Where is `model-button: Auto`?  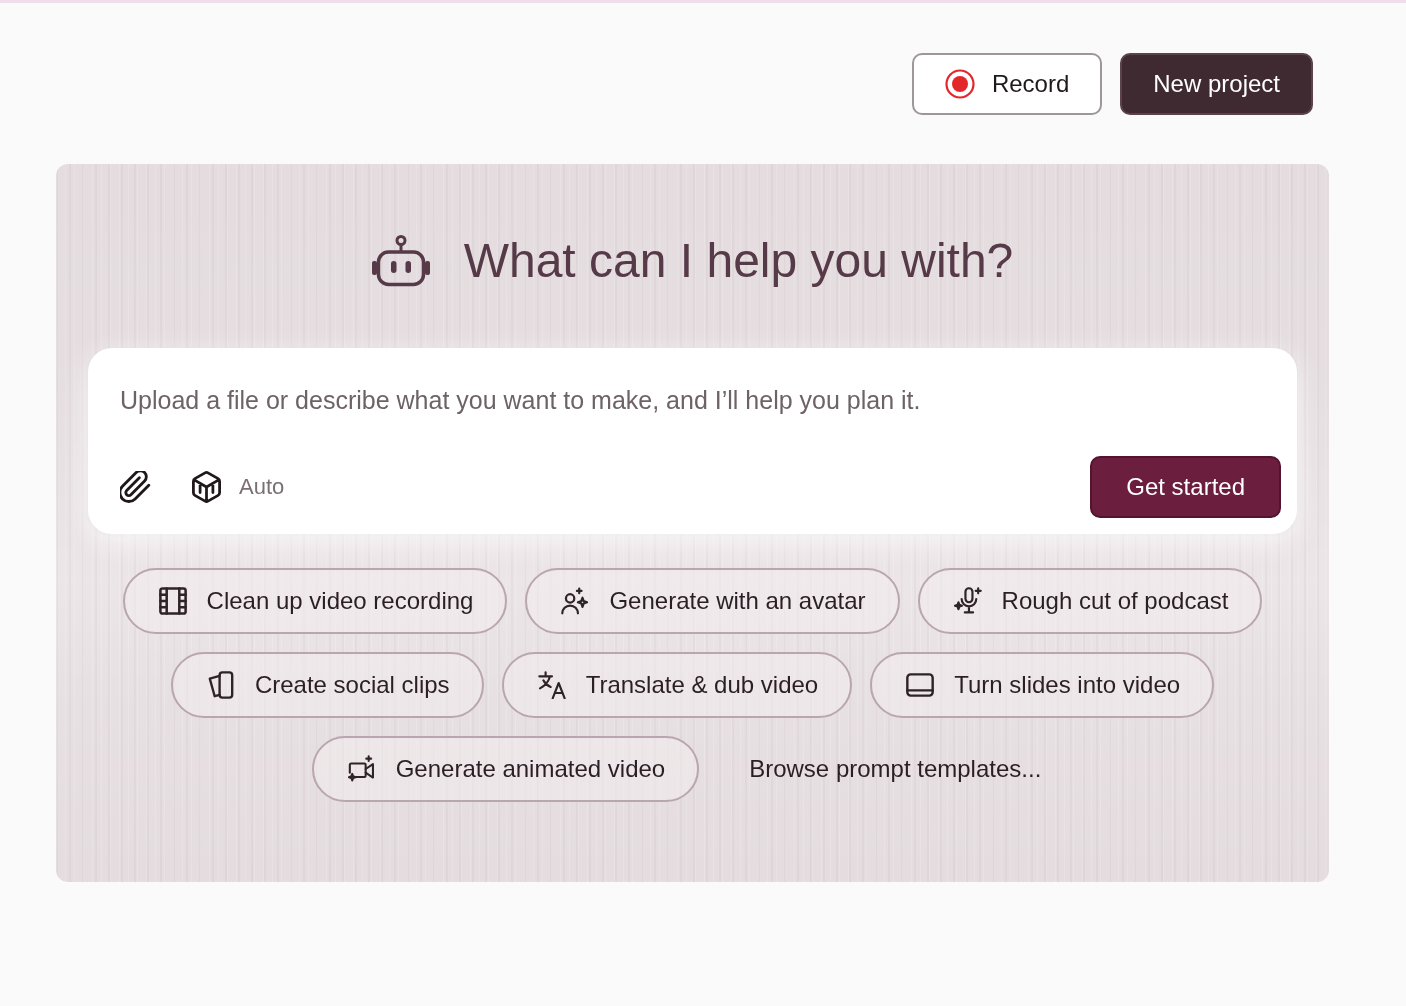 model-button: Auto is located at coordinates (238, 487).